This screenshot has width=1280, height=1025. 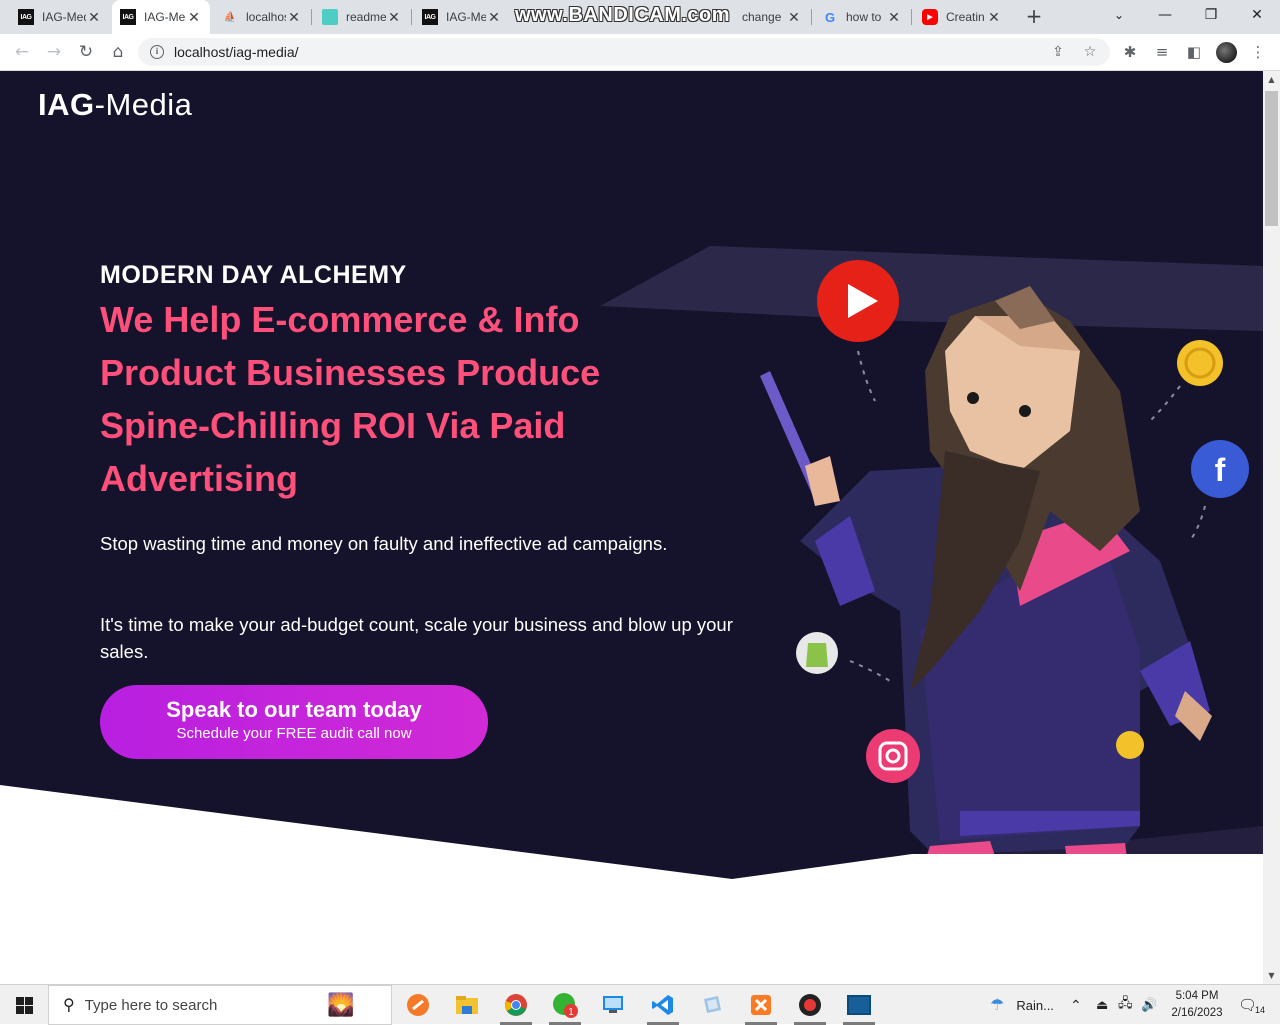 What do you see at coordinates (1076, 1005) in the screenshot?
I see `tray-chevron-icon: ⌃` at bounding box center [1076, 1005].